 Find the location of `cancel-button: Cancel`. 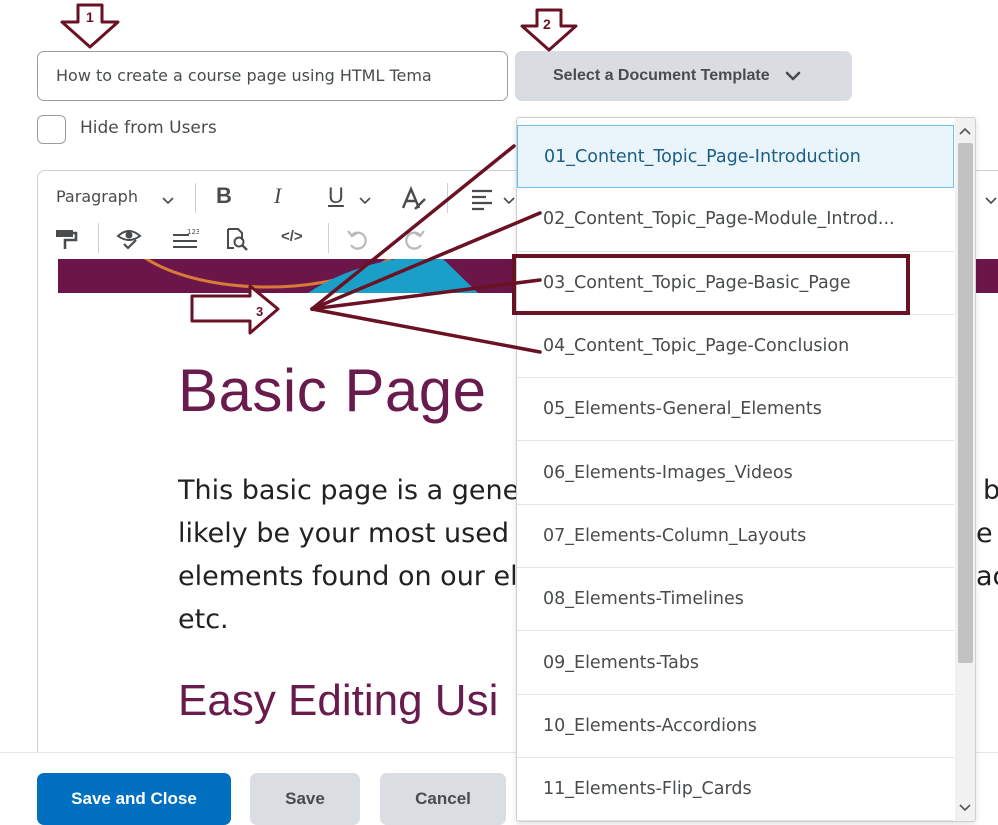

cancel-button: Cancel is located at coordinates (443, 799).